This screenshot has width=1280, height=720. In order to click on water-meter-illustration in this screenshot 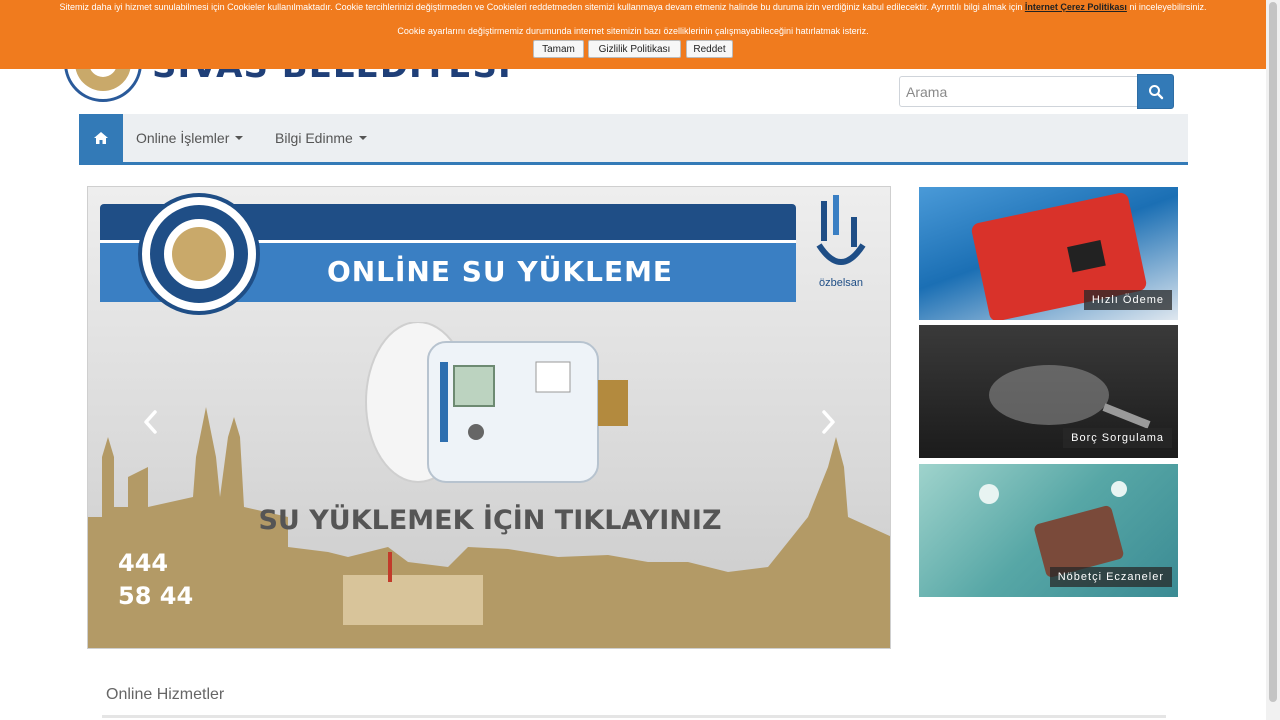, I will do `click(496, 402)`.